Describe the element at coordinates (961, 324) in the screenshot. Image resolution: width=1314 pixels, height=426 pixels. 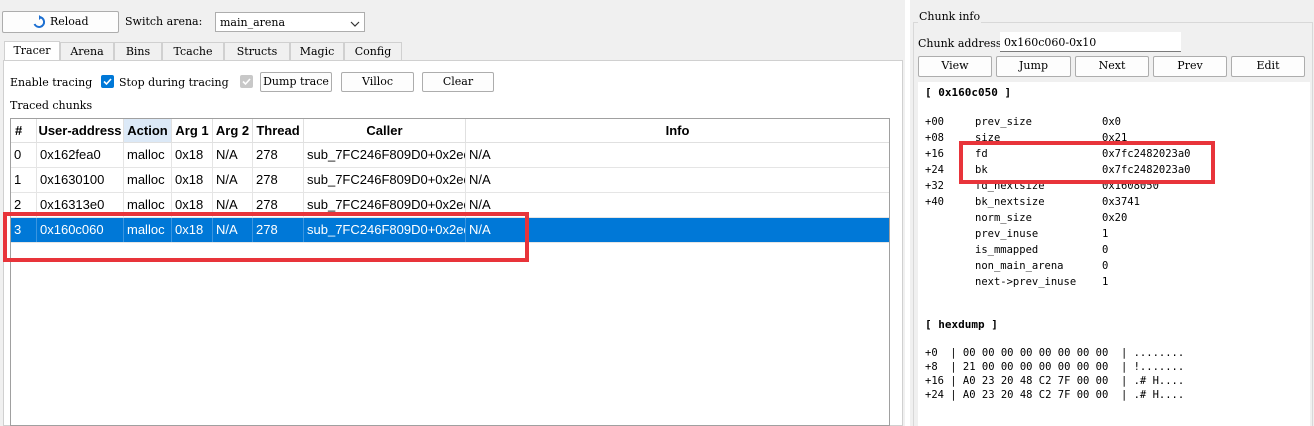
I see `hexdump-header: [ hexdump ]` at that location.